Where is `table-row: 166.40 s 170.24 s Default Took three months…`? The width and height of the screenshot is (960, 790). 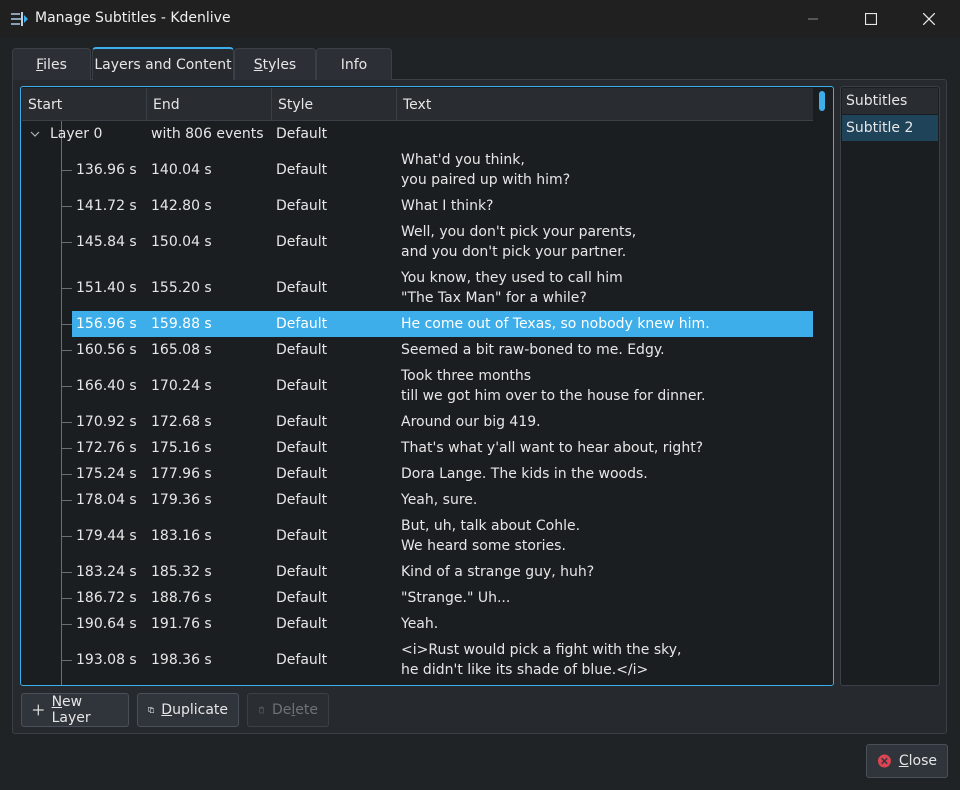
table-row: 166.40 s 170.24 s Default Took three months… is located at coordinates (417, 386).